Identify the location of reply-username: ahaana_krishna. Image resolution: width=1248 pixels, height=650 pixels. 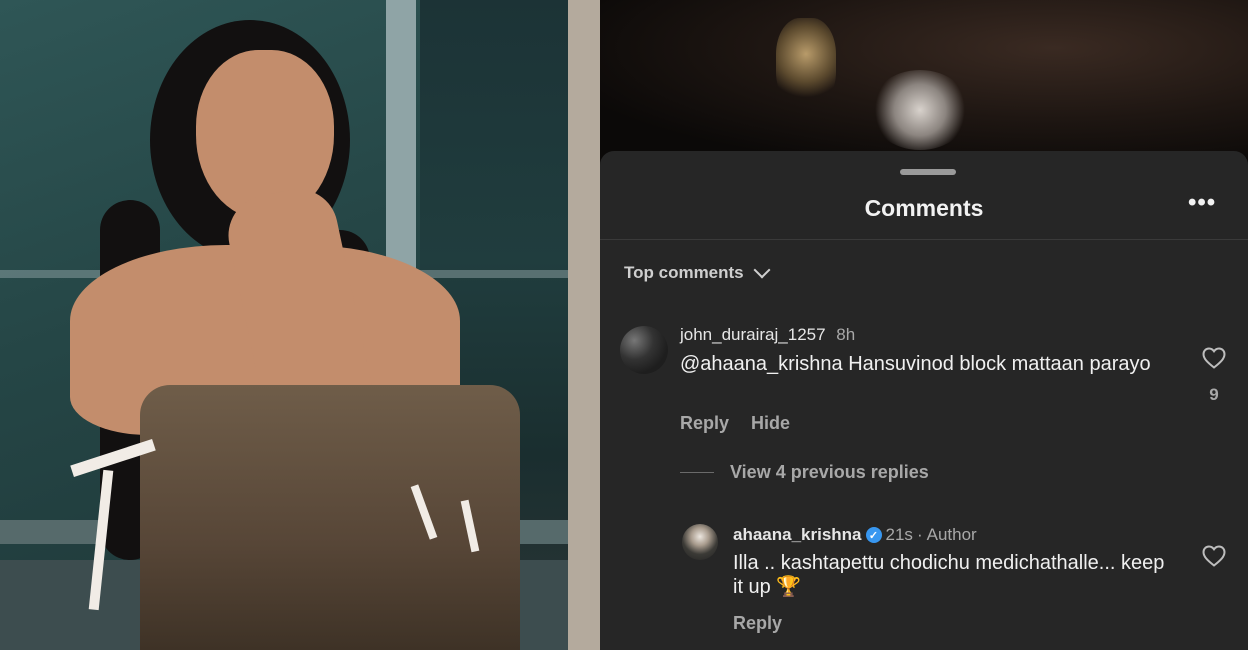
(797, 535).